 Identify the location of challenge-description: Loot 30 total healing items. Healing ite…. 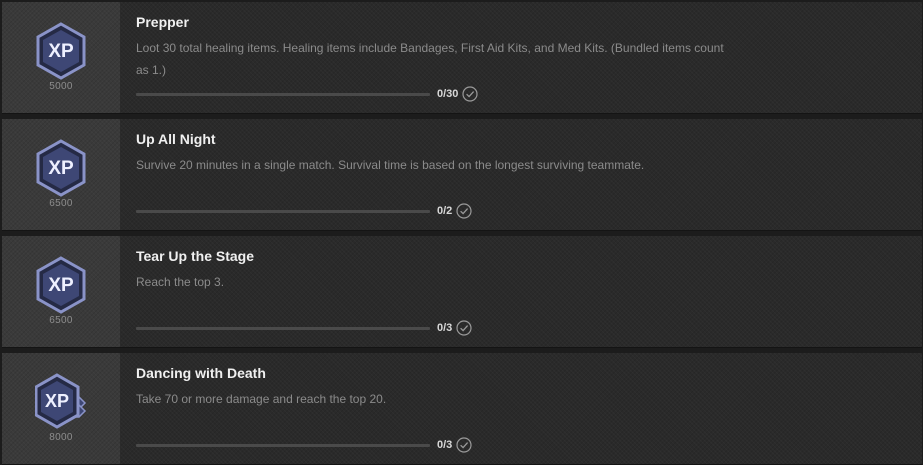
(430, 59).